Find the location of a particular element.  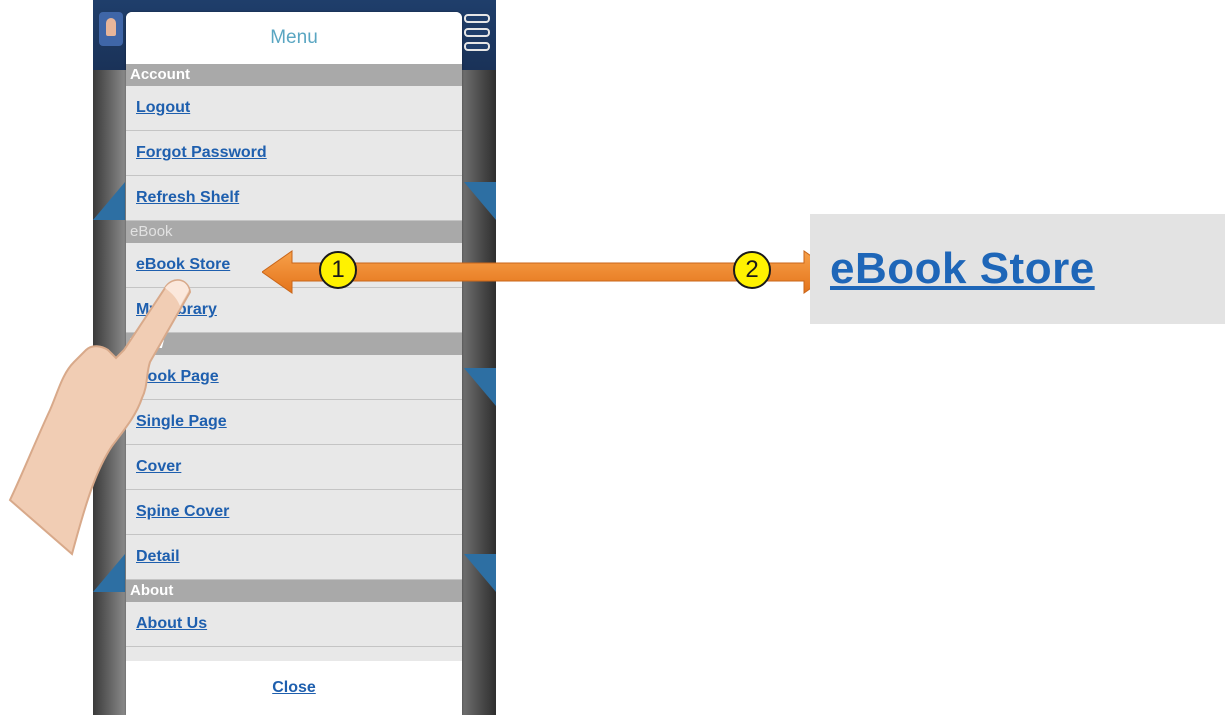

menu-item-label: Refresh Shelf is located at coordinates (188, 197).